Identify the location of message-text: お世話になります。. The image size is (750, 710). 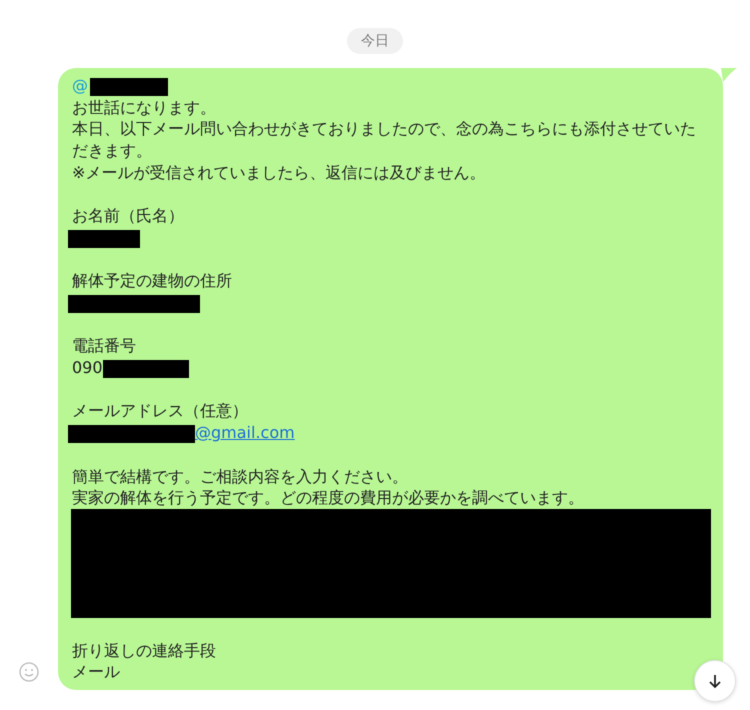
(144, 107).